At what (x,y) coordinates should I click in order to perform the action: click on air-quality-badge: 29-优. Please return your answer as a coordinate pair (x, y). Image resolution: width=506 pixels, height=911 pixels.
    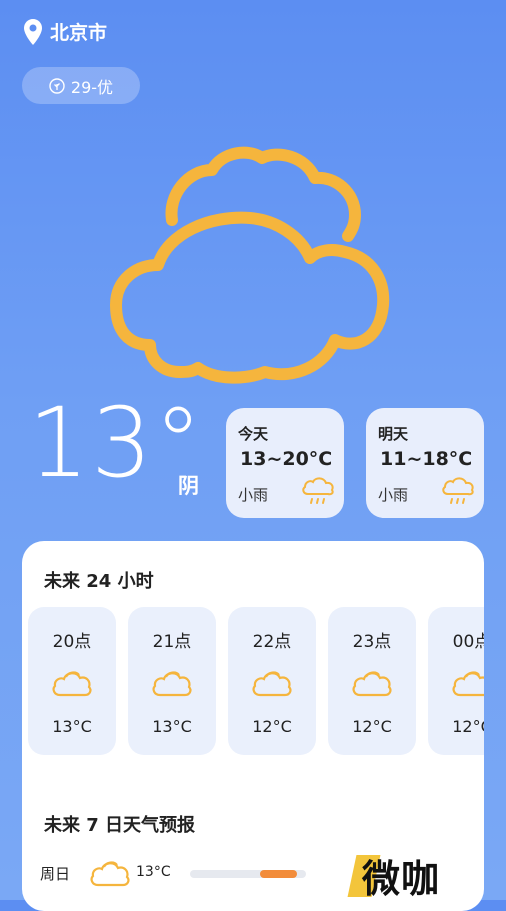
    Looking at the image, I should click on (81, 85).